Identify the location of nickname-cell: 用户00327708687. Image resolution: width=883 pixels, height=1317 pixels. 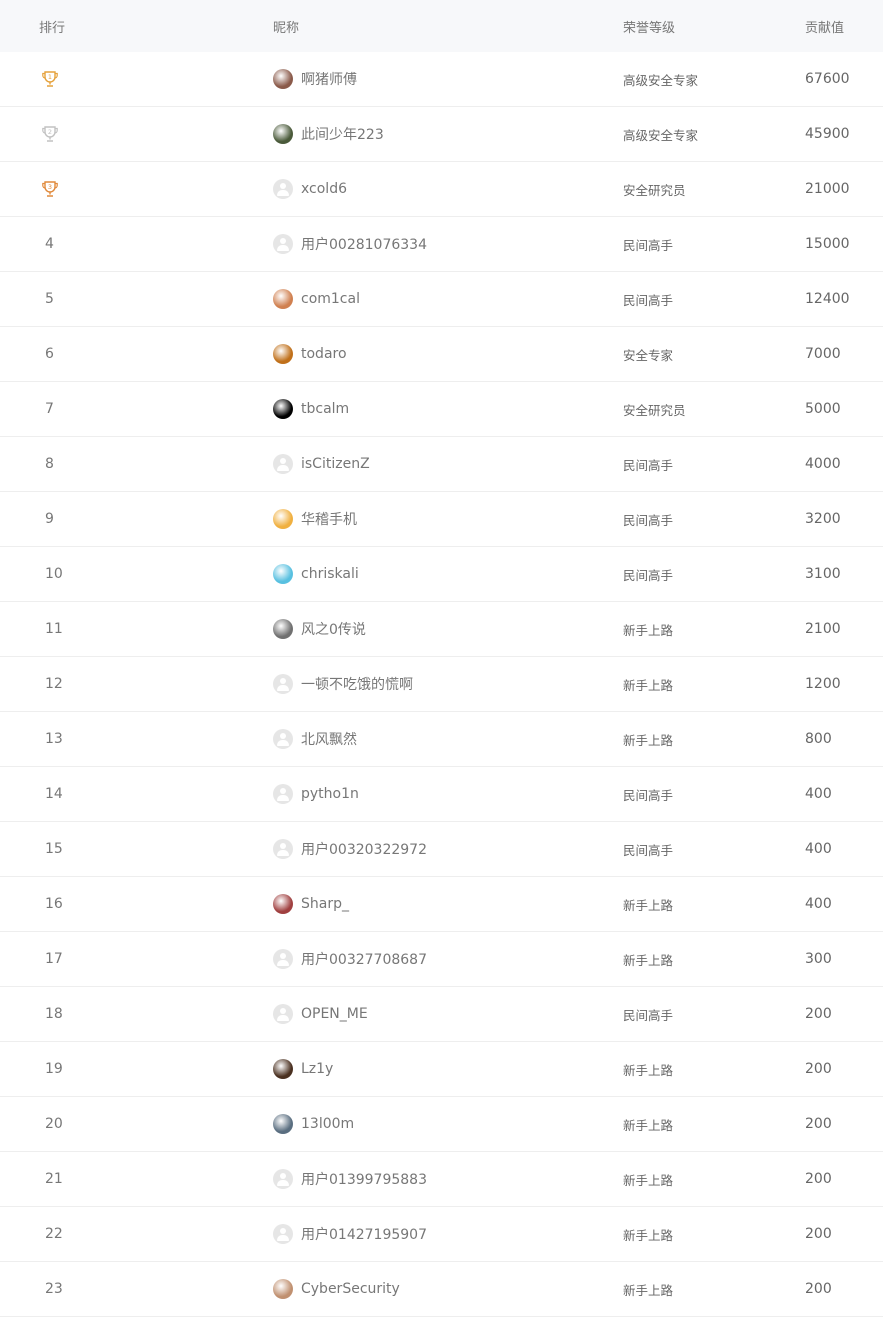
(438, 959).